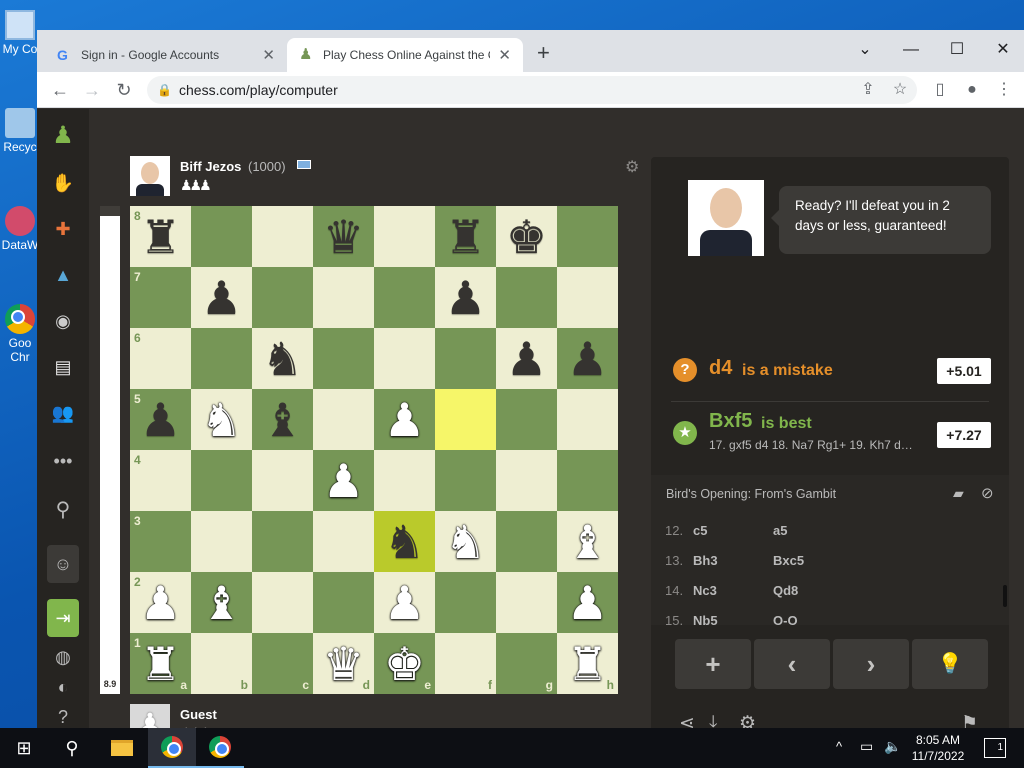 The height and width of the screenshot is (768, 1024). What do you see at coordinates (940, 90) in the screenshot?
I see `side-panel-icon: ▯` at bounding box center [940, 90].